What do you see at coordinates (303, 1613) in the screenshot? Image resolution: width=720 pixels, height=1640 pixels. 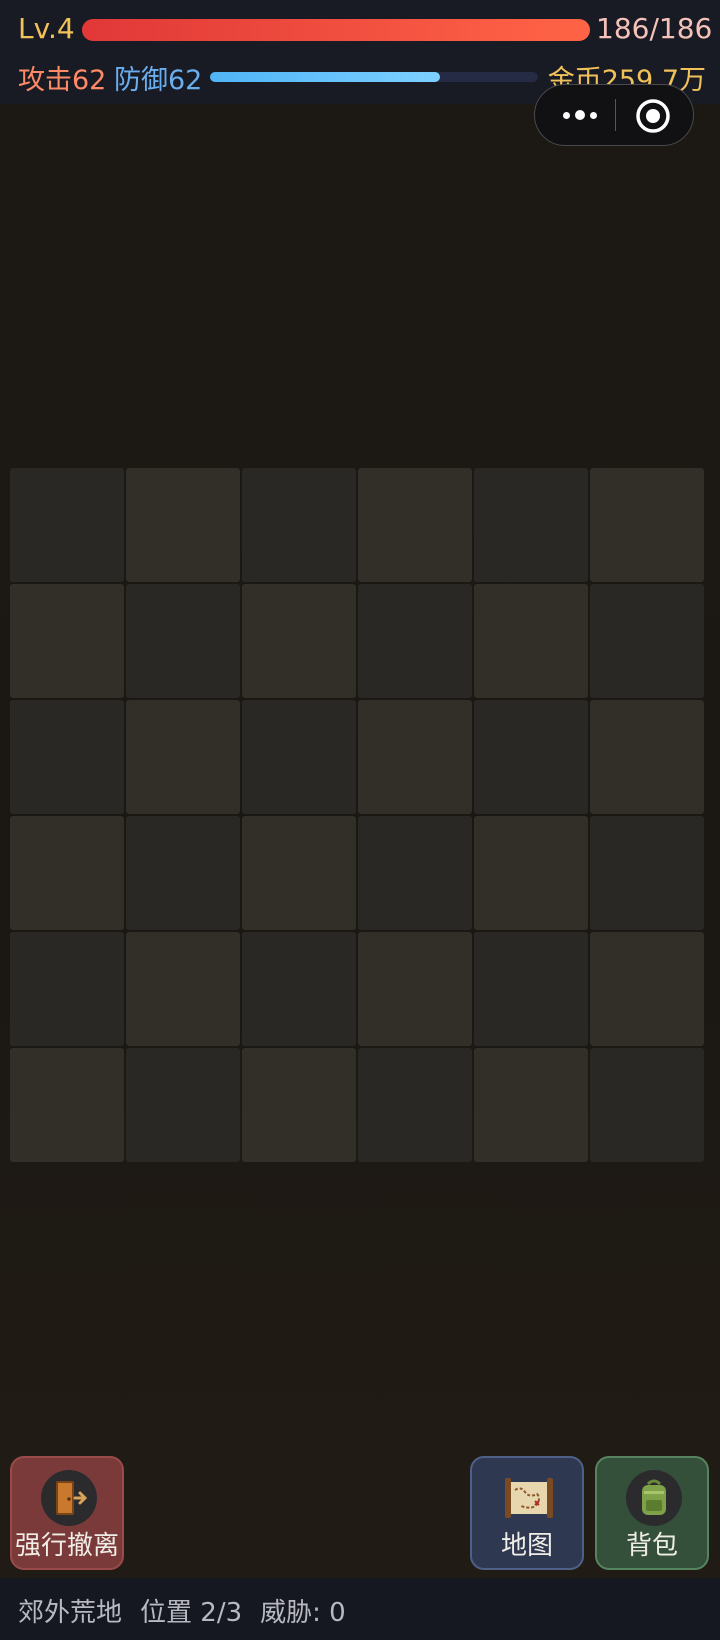 I see `threat-indicator: 威胁: 0` at bounding box center [303, 1613].